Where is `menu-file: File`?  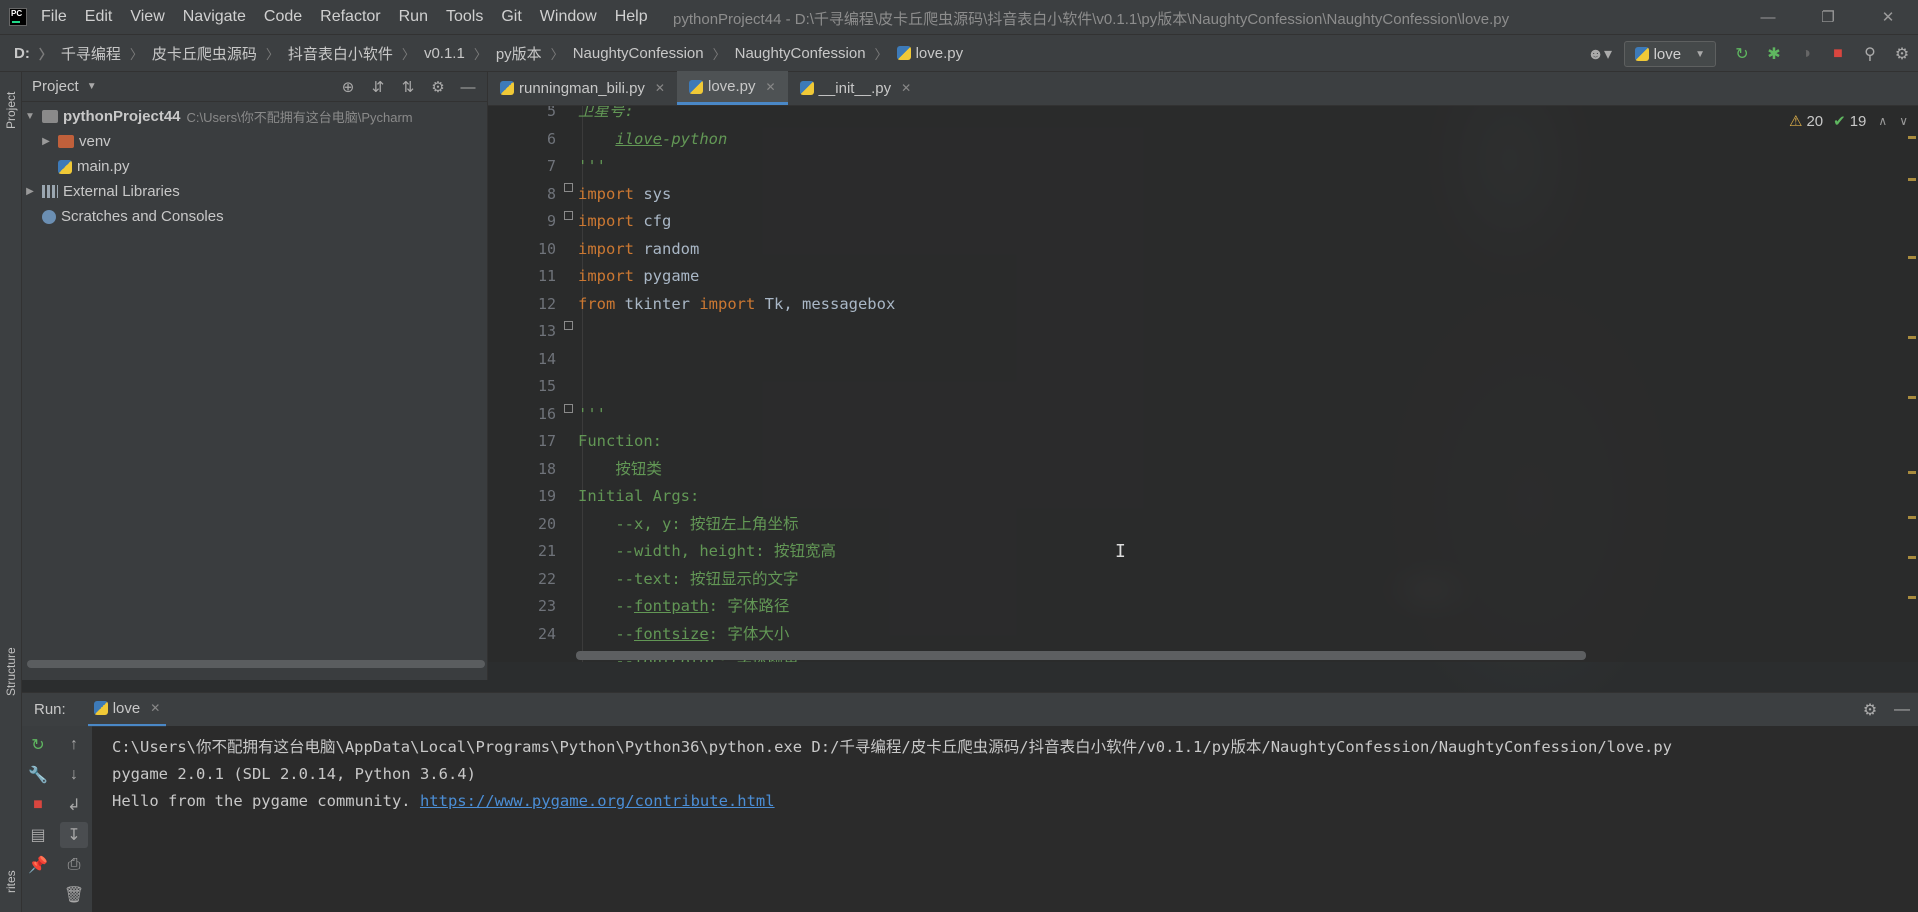 menu-file: File is located at coordinates (54, 17).